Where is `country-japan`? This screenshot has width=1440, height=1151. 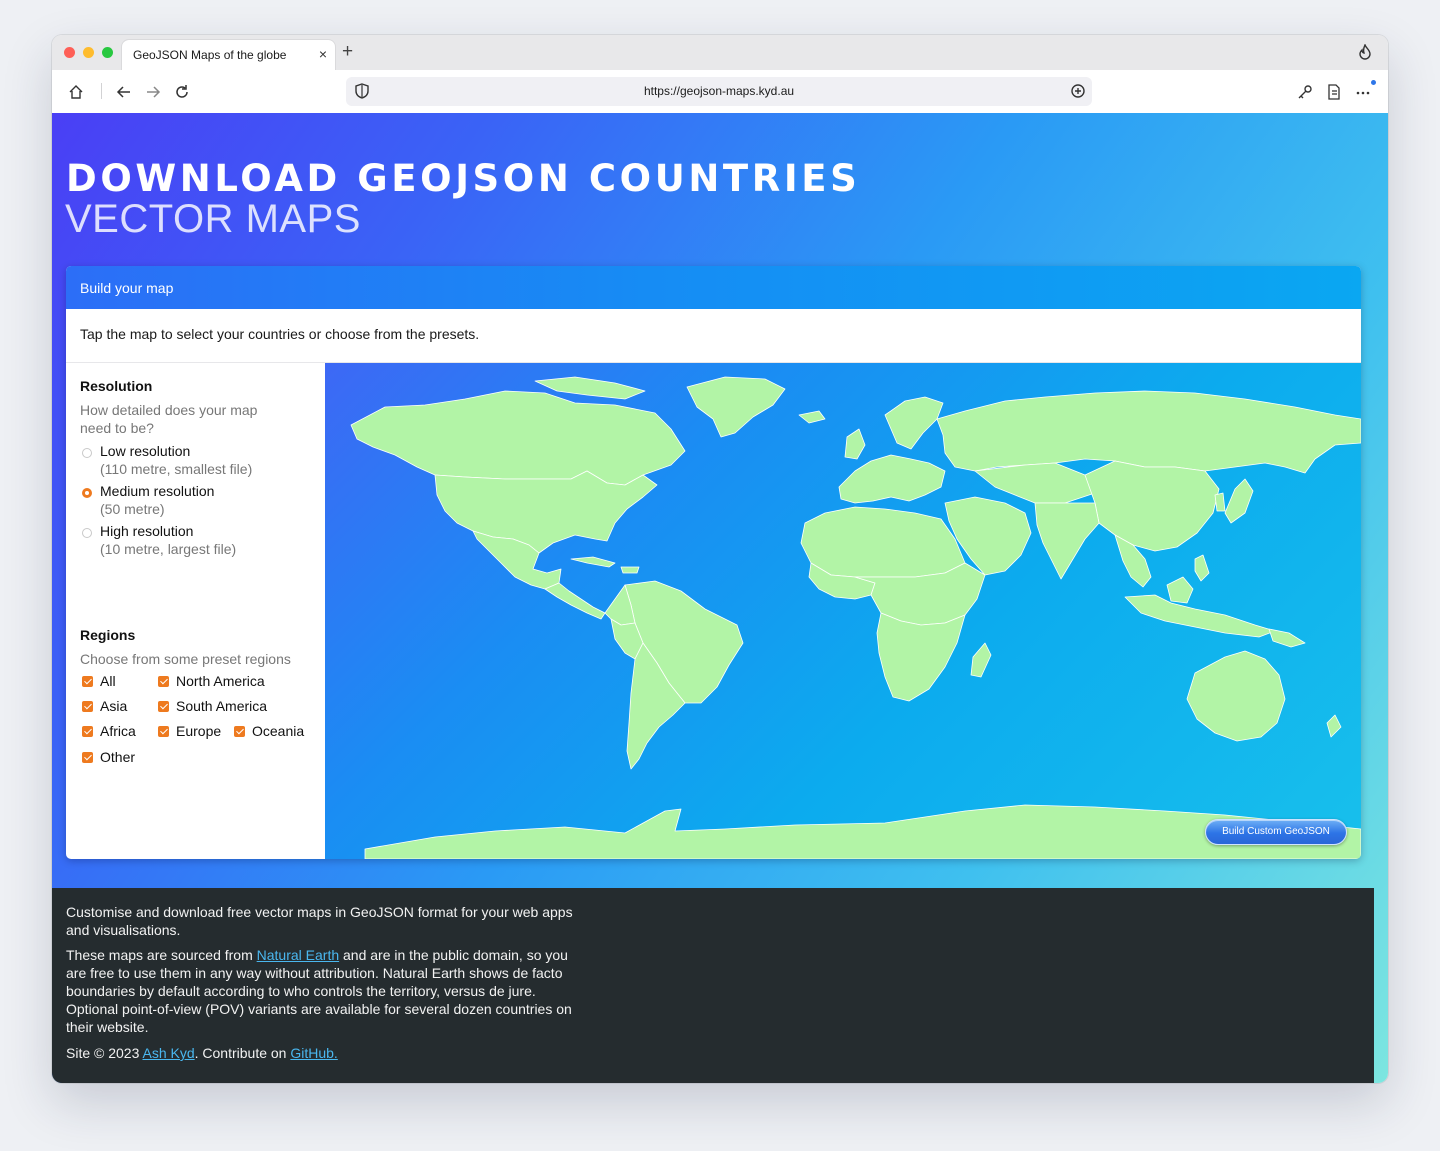
country-japan is located at coordinates (1239, 501).